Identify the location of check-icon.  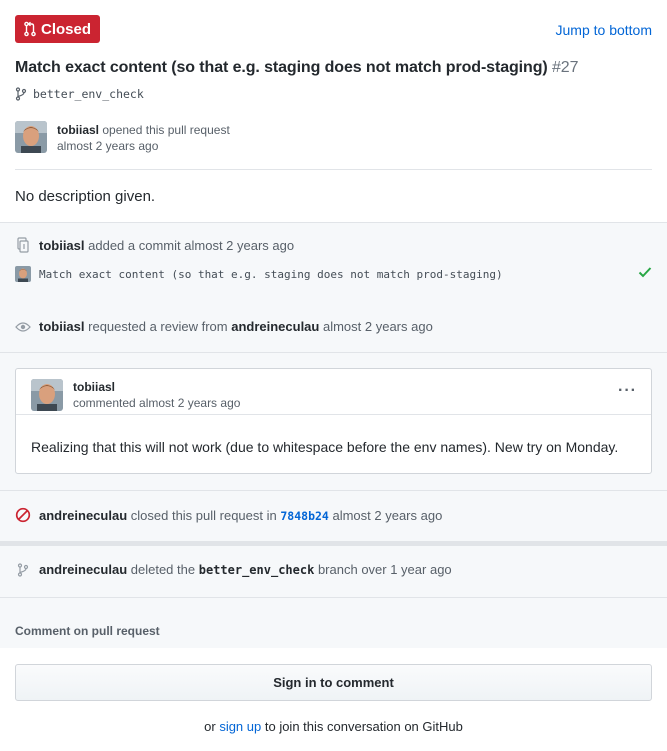
(645, 272).